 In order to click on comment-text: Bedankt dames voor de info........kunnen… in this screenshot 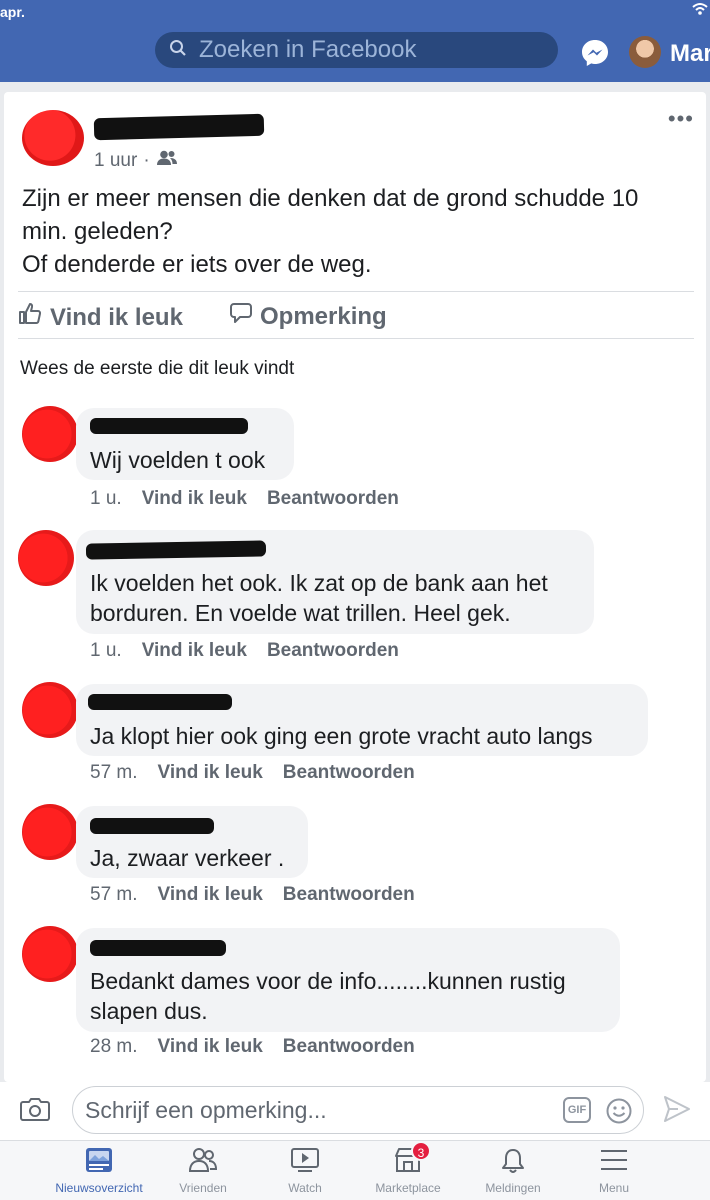, I will do `click(328, 981)`.